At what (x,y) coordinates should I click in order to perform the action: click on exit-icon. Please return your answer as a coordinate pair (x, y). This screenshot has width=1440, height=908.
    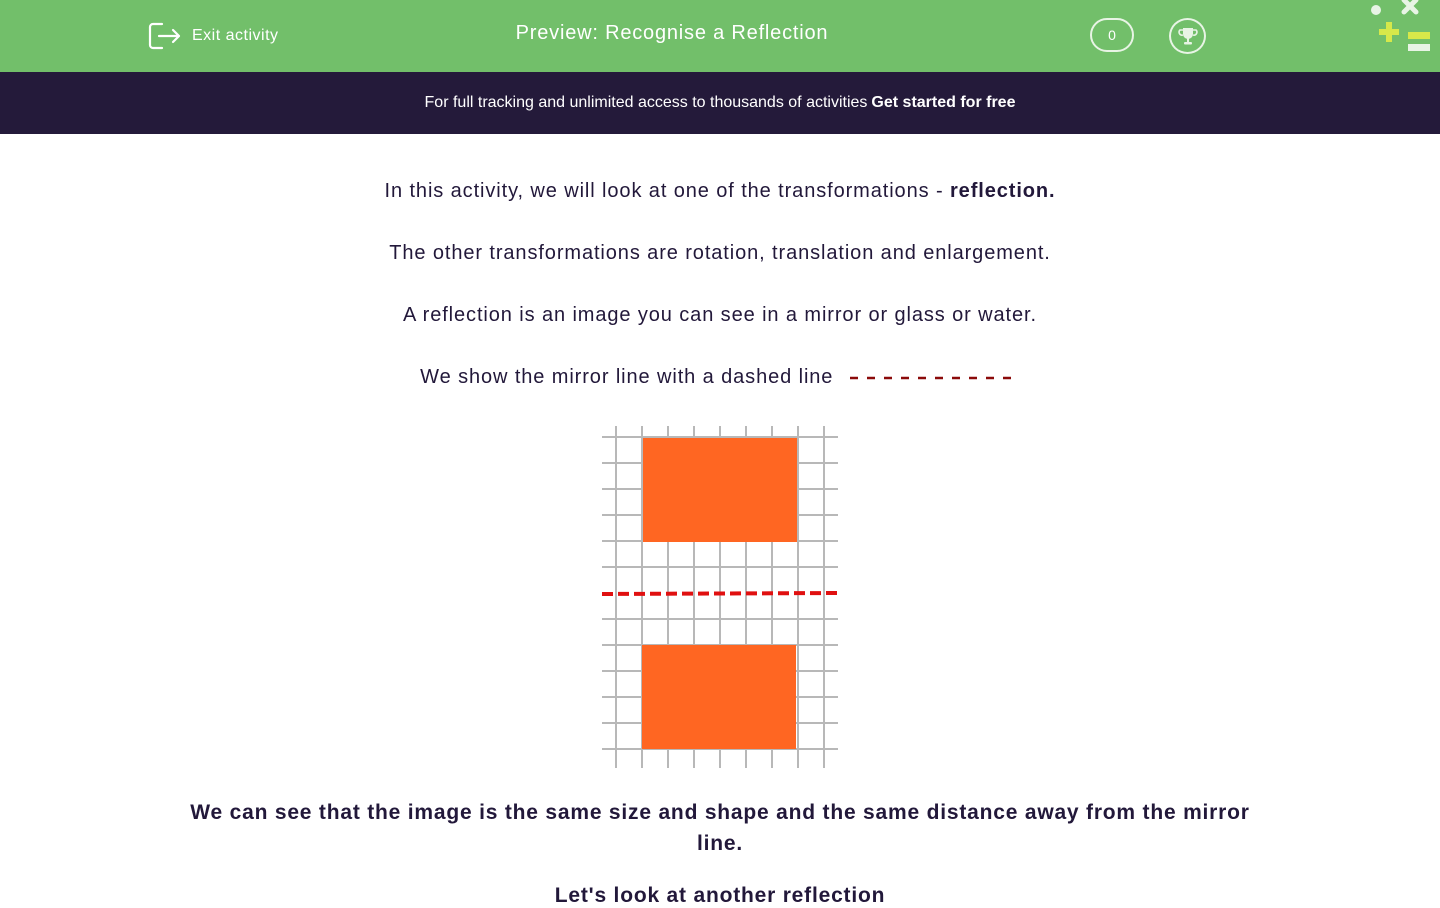
    Looking at the image, I should click on (164, 36).